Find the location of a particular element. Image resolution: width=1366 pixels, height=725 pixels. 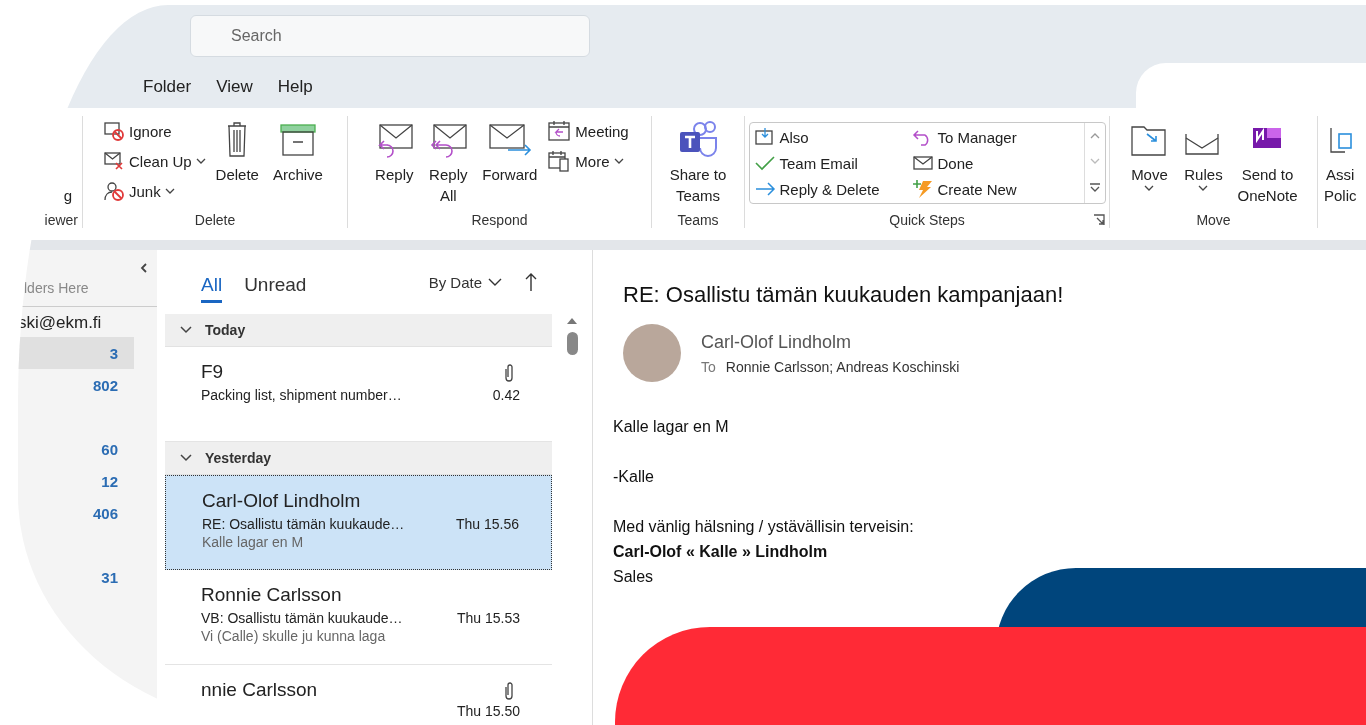

sender-name: F9 is located at coordinates (213, 372).